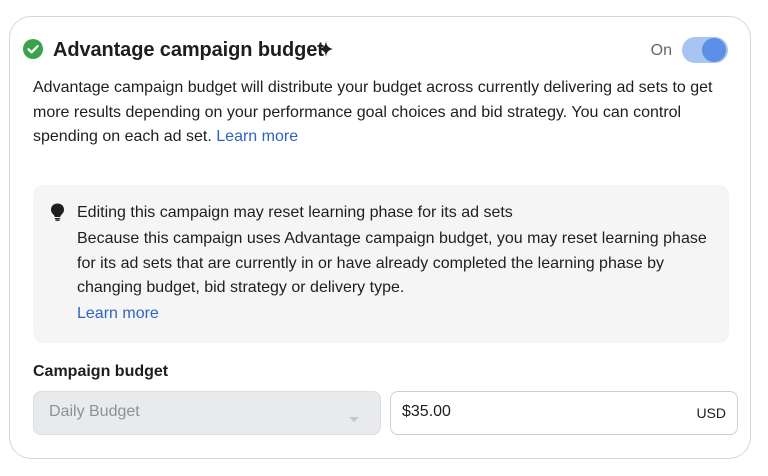  I want to click on chevron-down-icon, so click(354, 419).